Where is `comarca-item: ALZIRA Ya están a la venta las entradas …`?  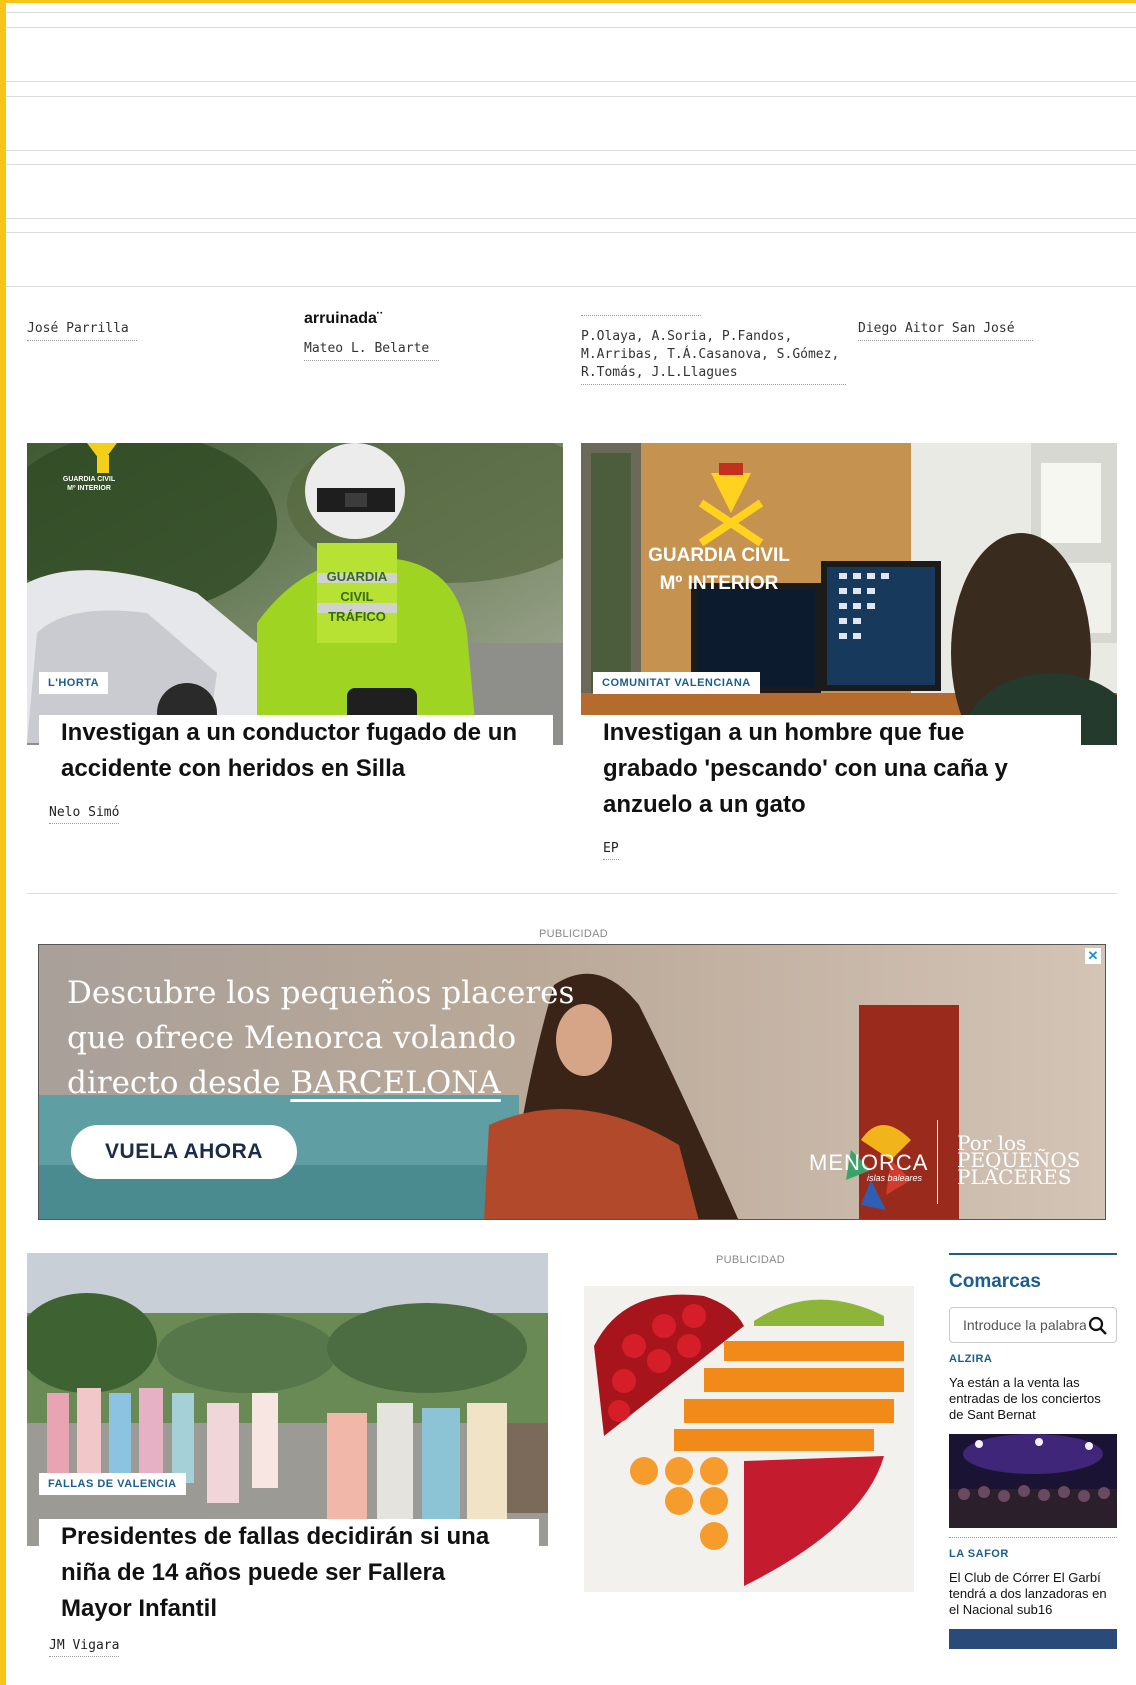 comarca-item: ALZIRA Ya están a la venta las entradas … is located at coordinates (1033, 1445).